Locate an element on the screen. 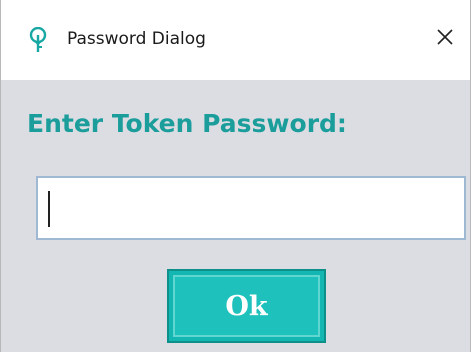 Image resolution: width=471 pixels, height=352 pixels. ok-button: Ok is located at coordinates (246, 306).